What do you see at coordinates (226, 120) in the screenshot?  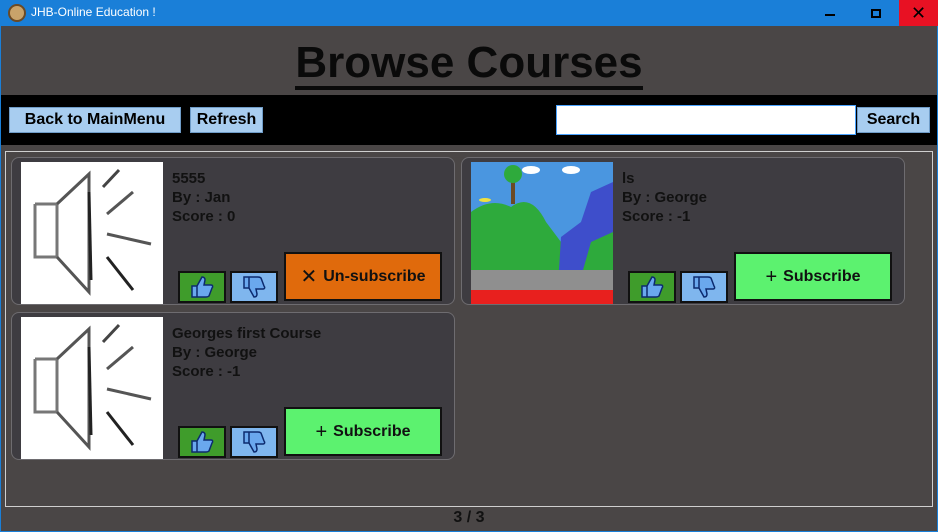 I see `refresh-button: Refresh` at bounding box center [226, 120].